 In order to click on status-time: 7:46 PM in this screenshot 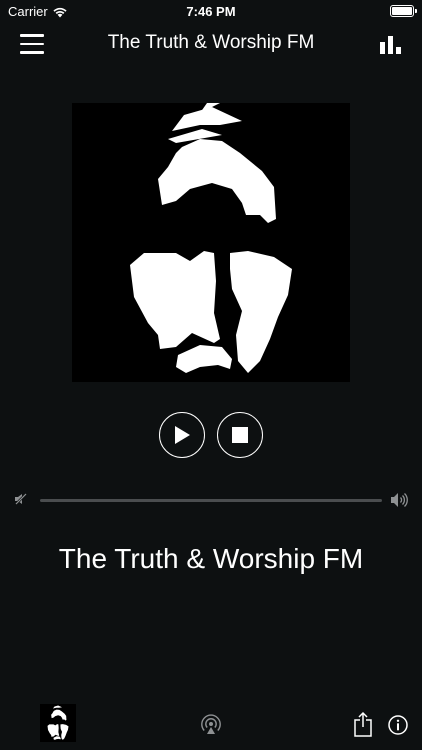, I will do `click(211, 11)`.